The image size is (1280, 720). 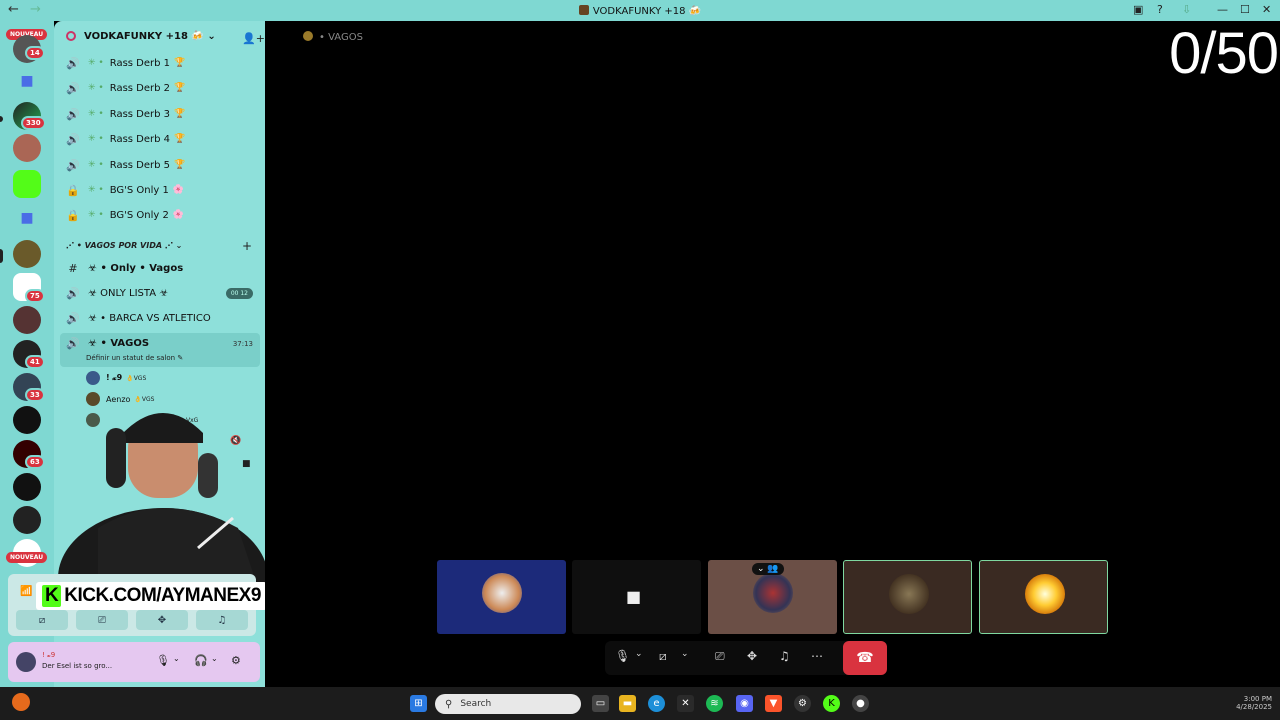 I want to click on guild-header: VODKAFUNKY +18 🍻 ⌄, so click(x=141, y=36).